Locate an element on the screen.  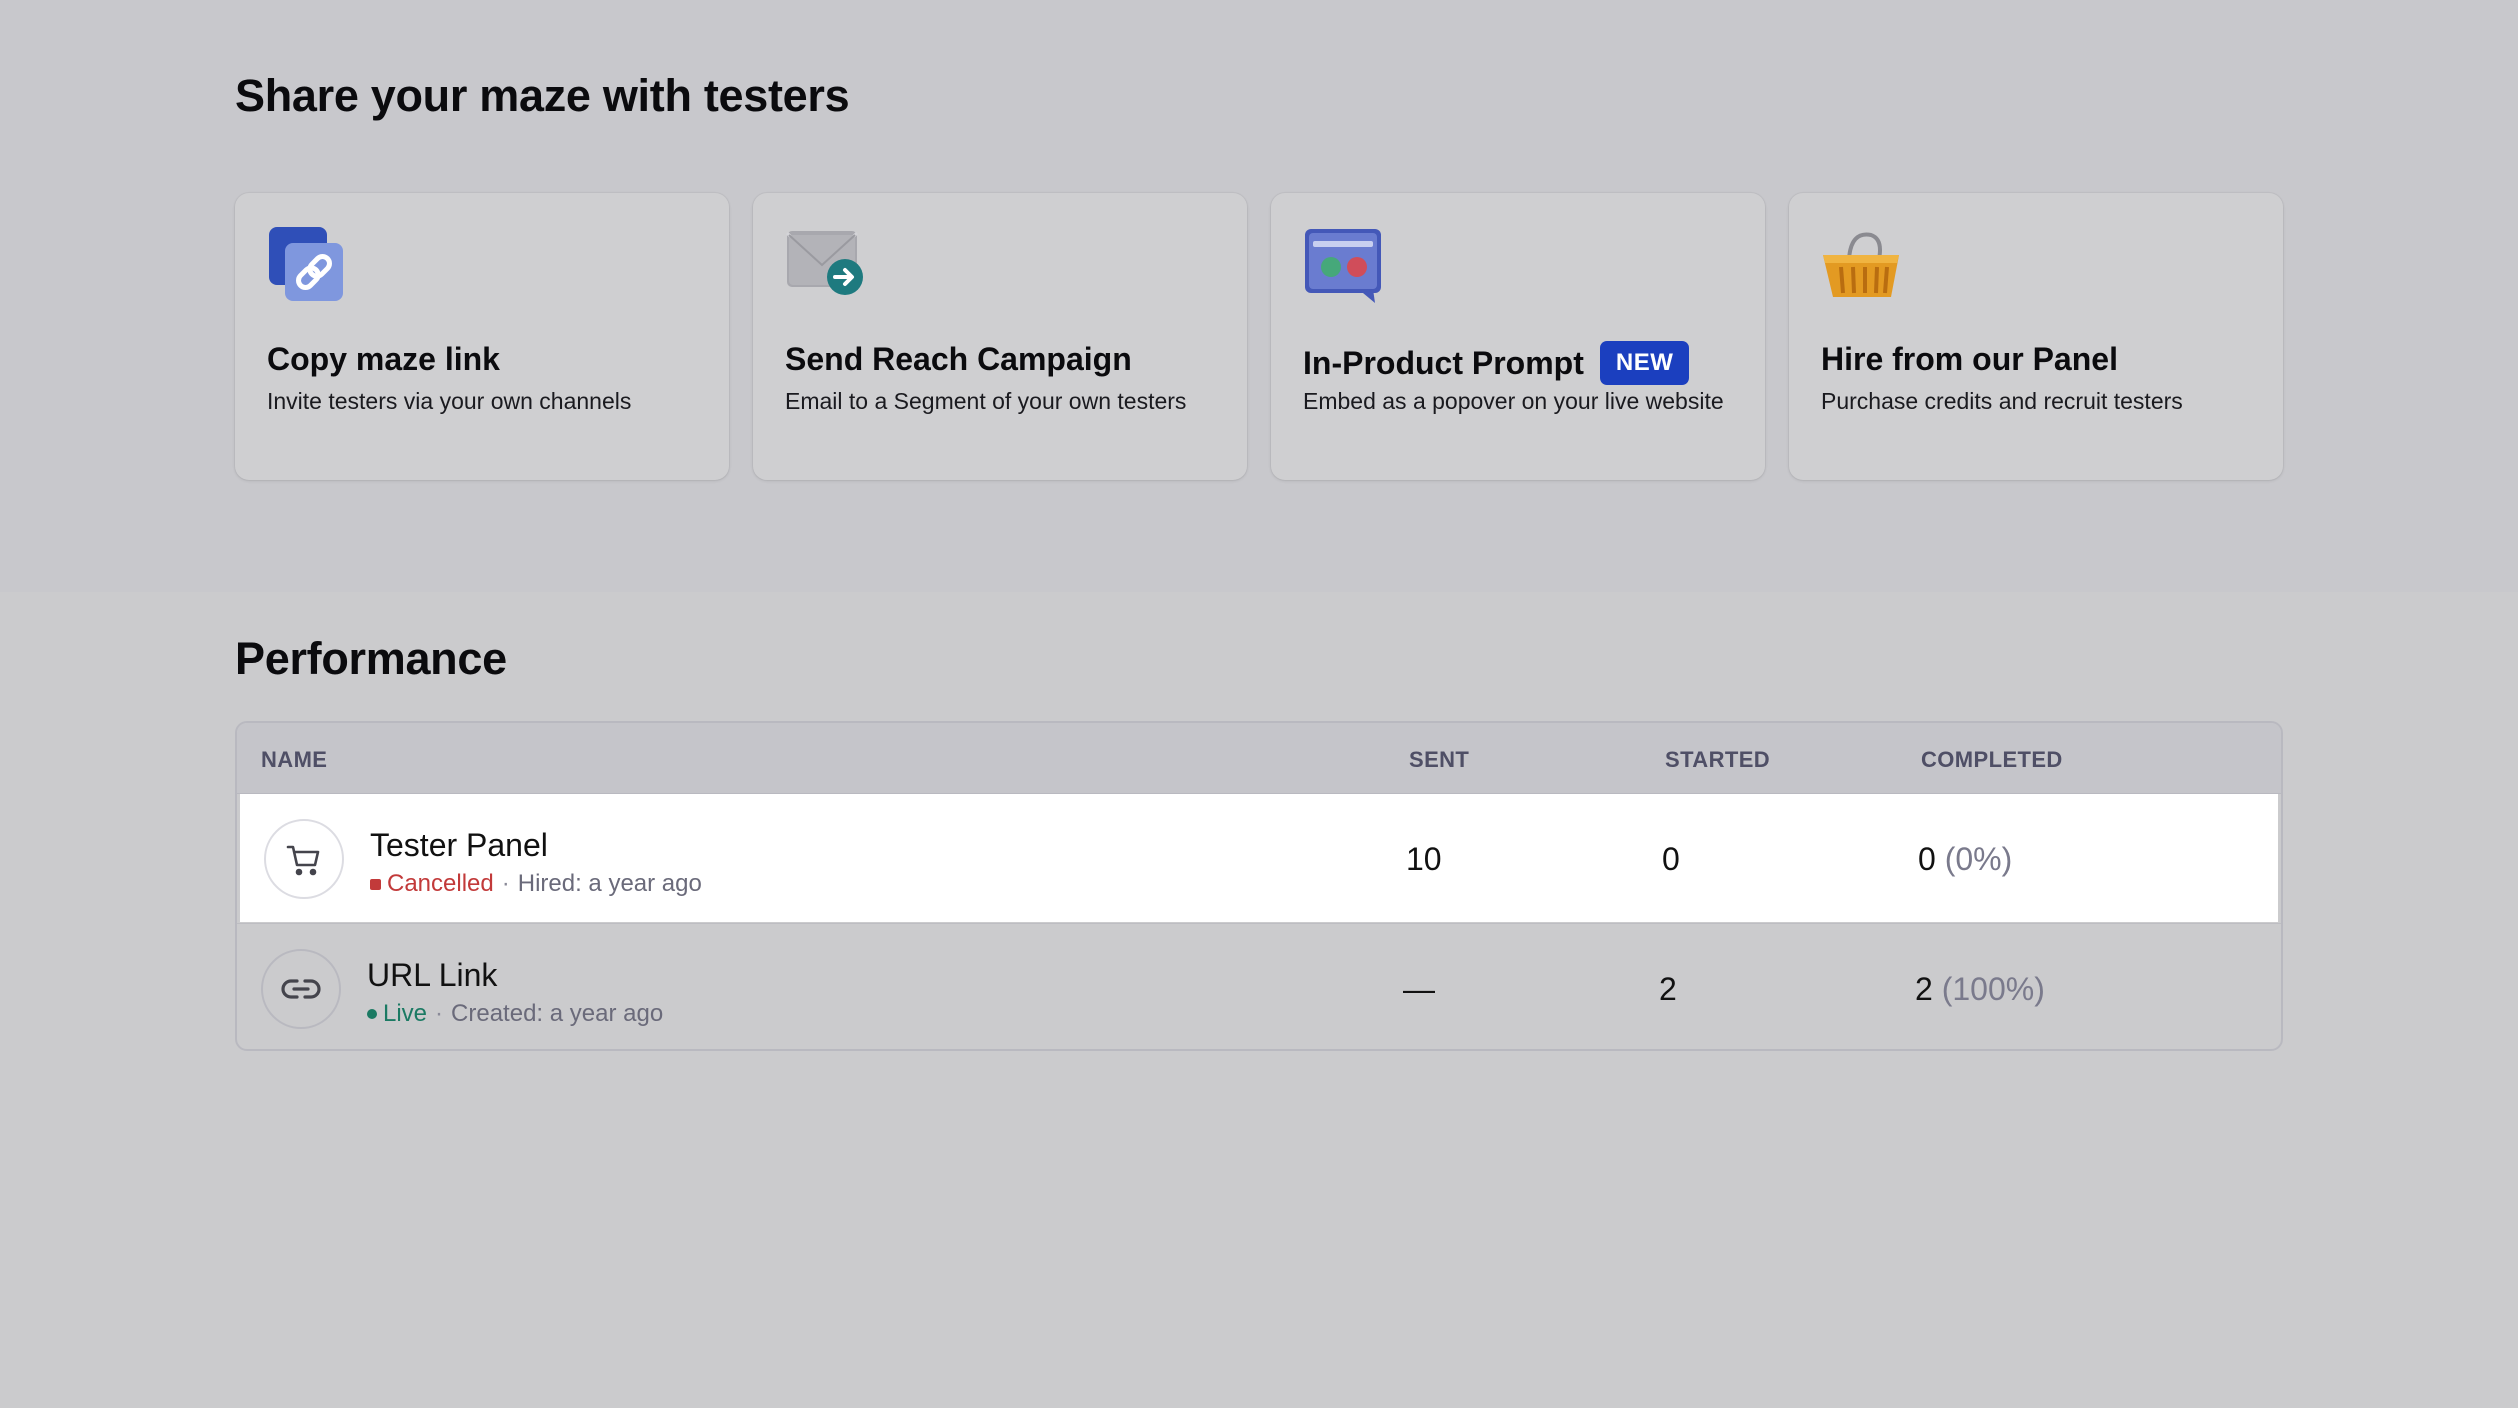
status-cancelled: Cancelled is located at coordinates (432, 884).